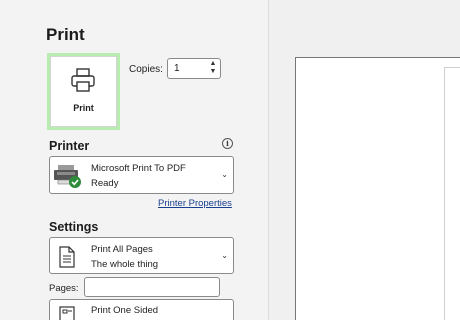  I want to click on printer-properties-link: Printer Properties, so click(195, 203).